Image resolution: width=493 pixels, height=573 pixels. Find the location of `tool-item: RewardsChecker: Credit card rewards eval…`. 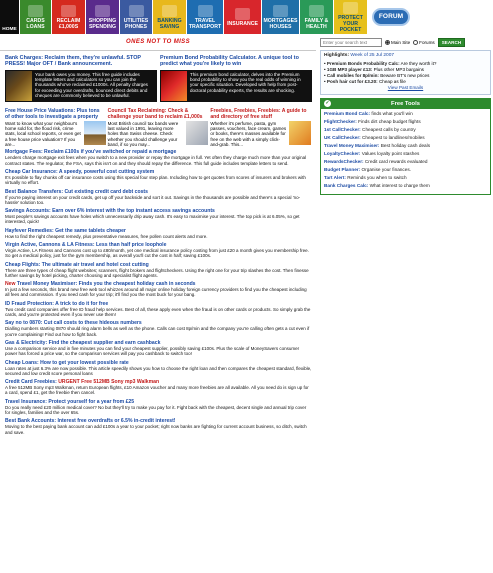

tool-item: RewardsChecker: Credit card rewards eval… is located at coordinates (405, 162).